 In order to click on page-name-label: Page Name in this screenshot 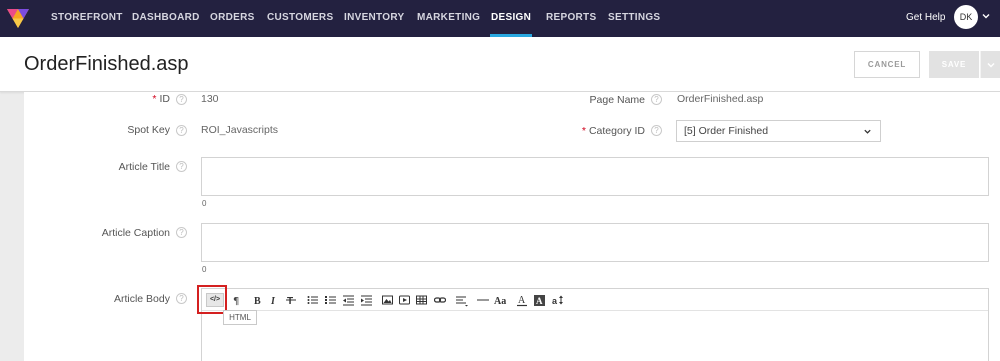, I will do `click(617, 100)`.